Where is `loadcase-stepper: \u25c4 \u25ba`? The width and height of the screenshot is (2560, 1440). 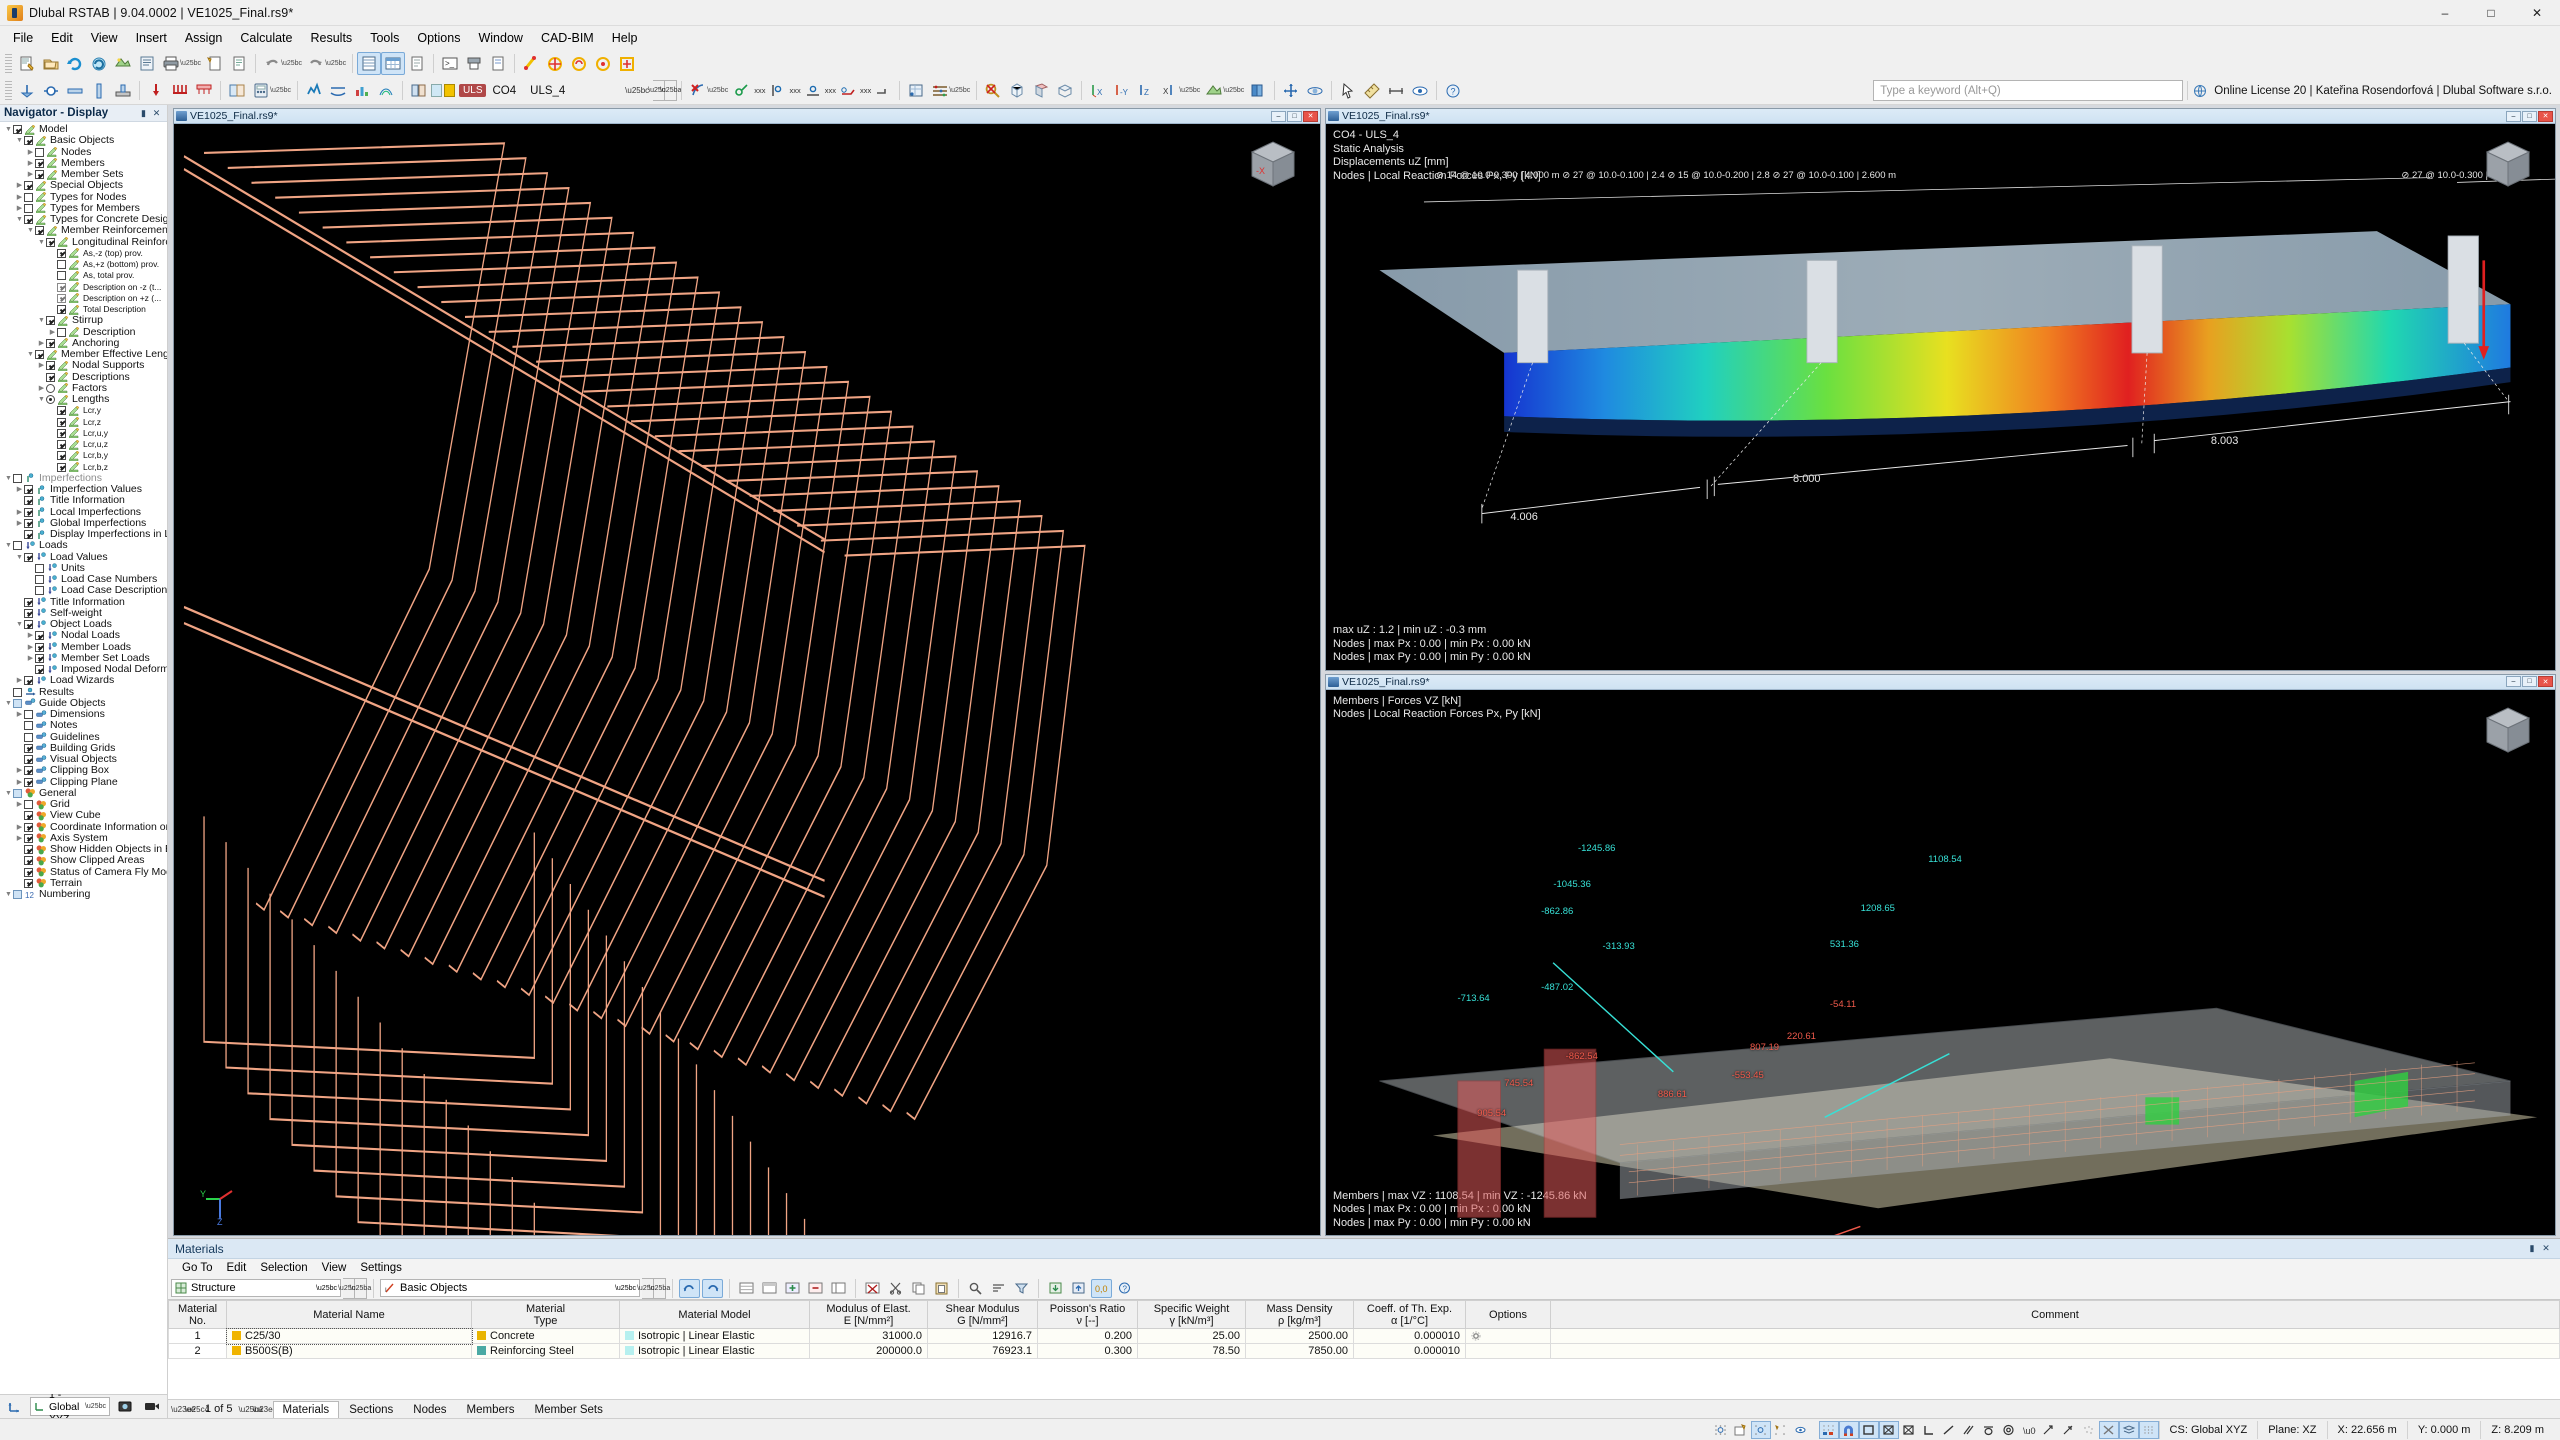 loadcase-stepper: \u25c4 \u25ba is located at coordinates (664, 90).